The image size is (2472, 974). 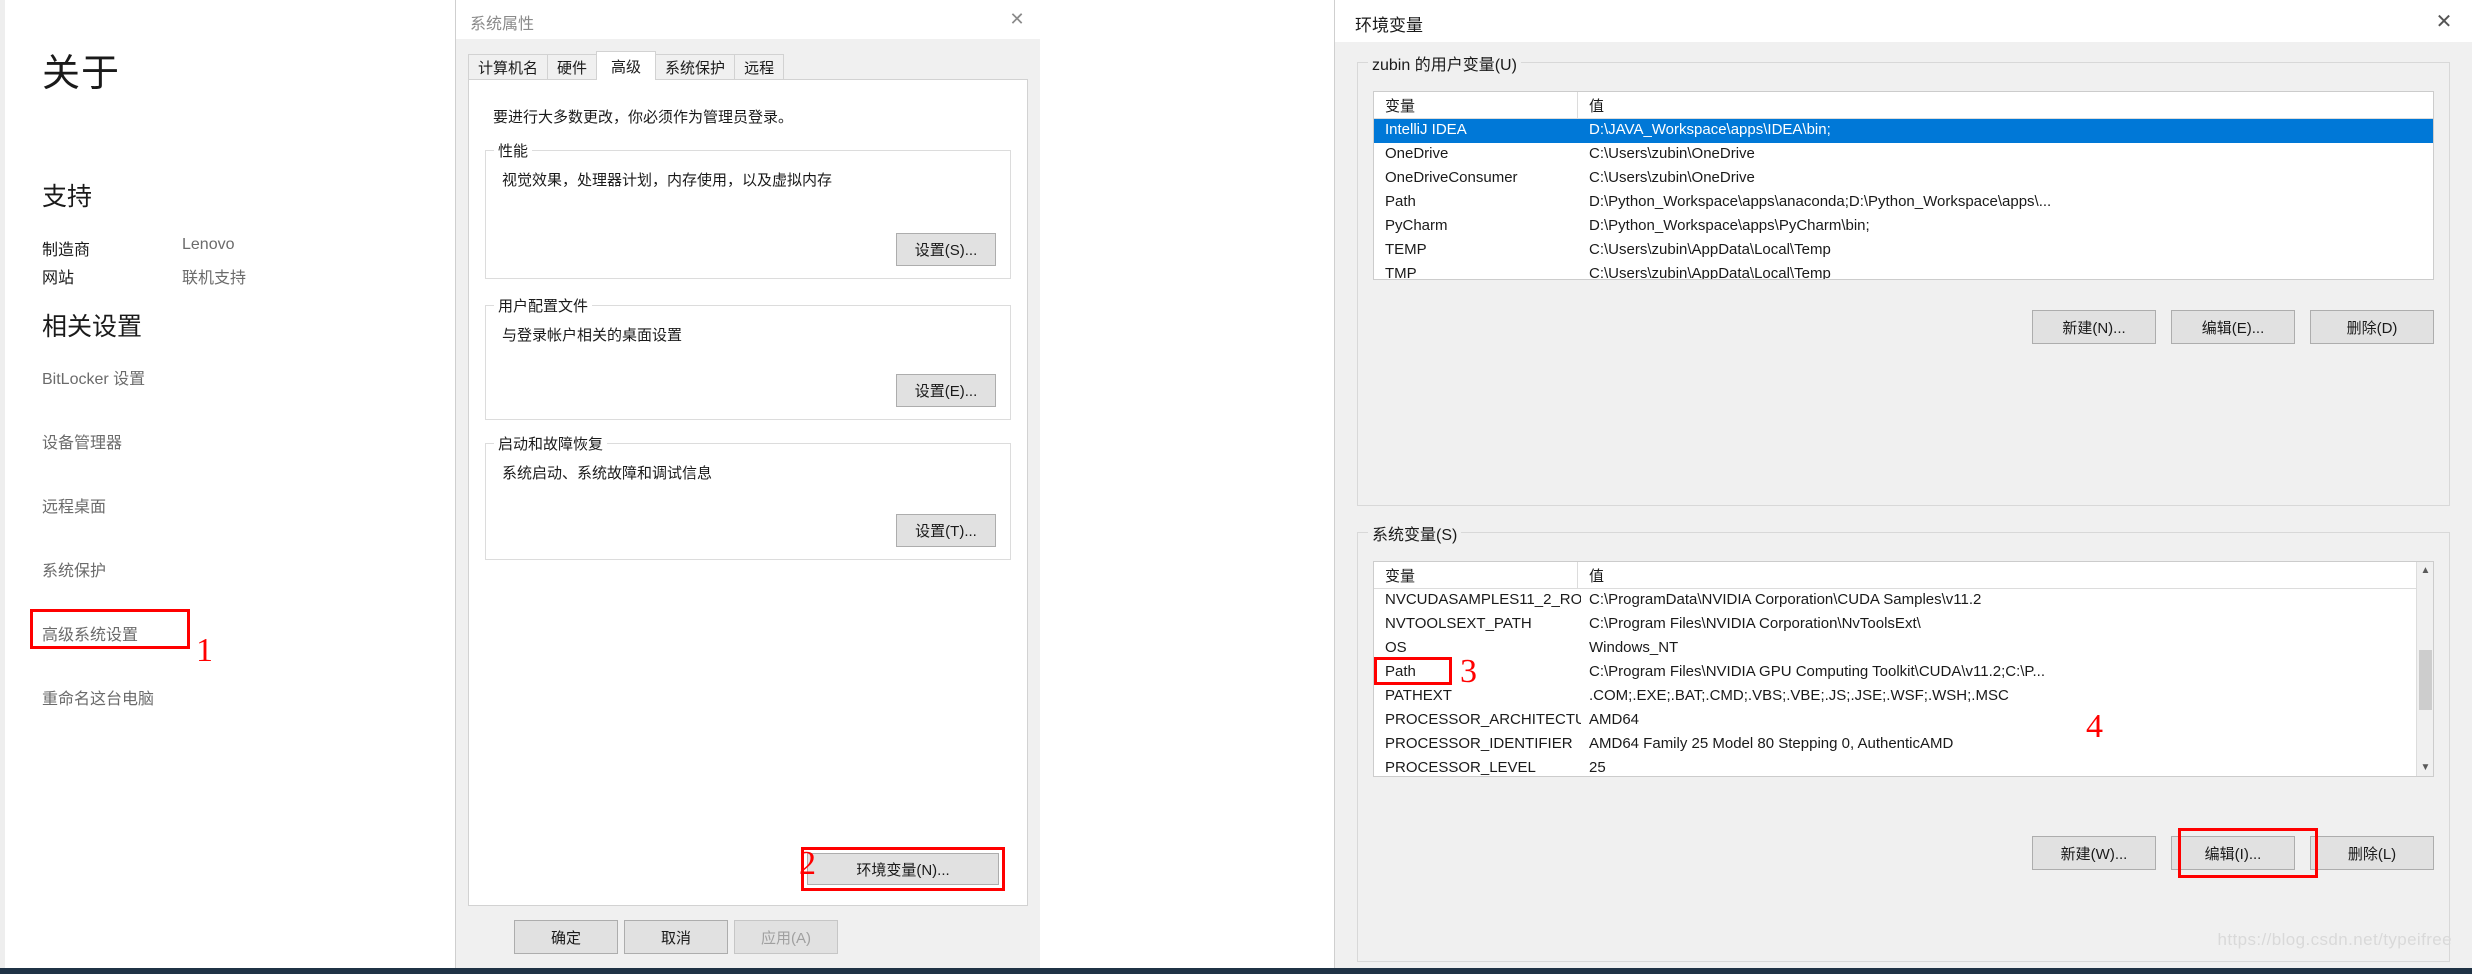 What do you see at coordinates (1634, 647) in the screenshot?
I see `variable-value: Windows_NT` at bounding box center [1634, 647].